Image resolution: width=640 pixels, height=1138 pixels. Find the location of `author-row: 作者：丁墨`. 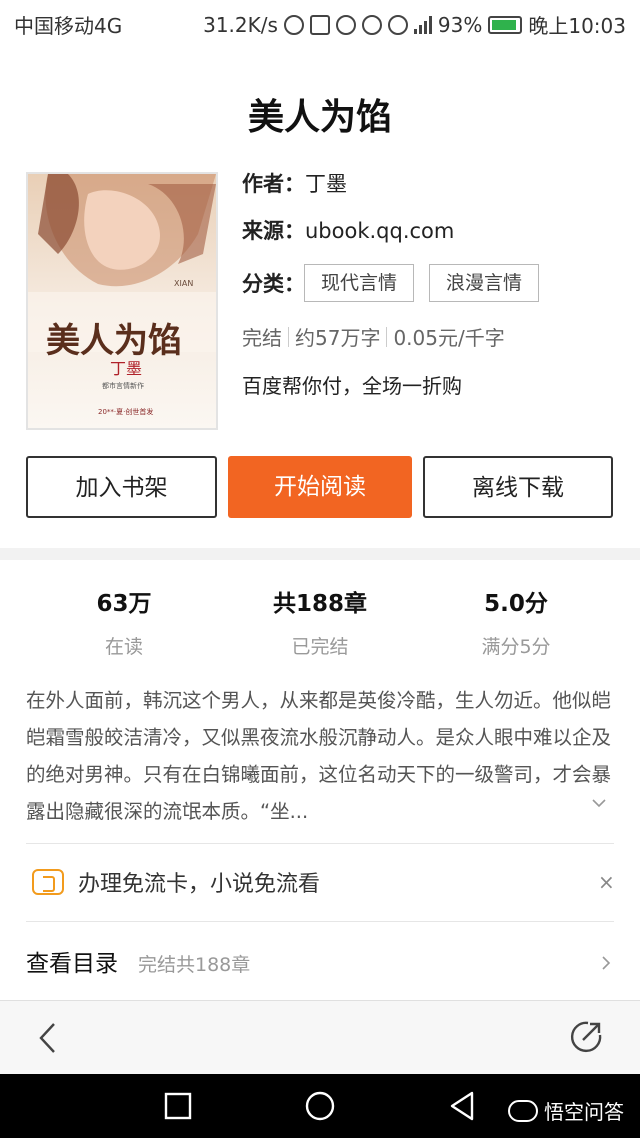

author-row: 作者：丁墨 is located at coordinates (294, 183).